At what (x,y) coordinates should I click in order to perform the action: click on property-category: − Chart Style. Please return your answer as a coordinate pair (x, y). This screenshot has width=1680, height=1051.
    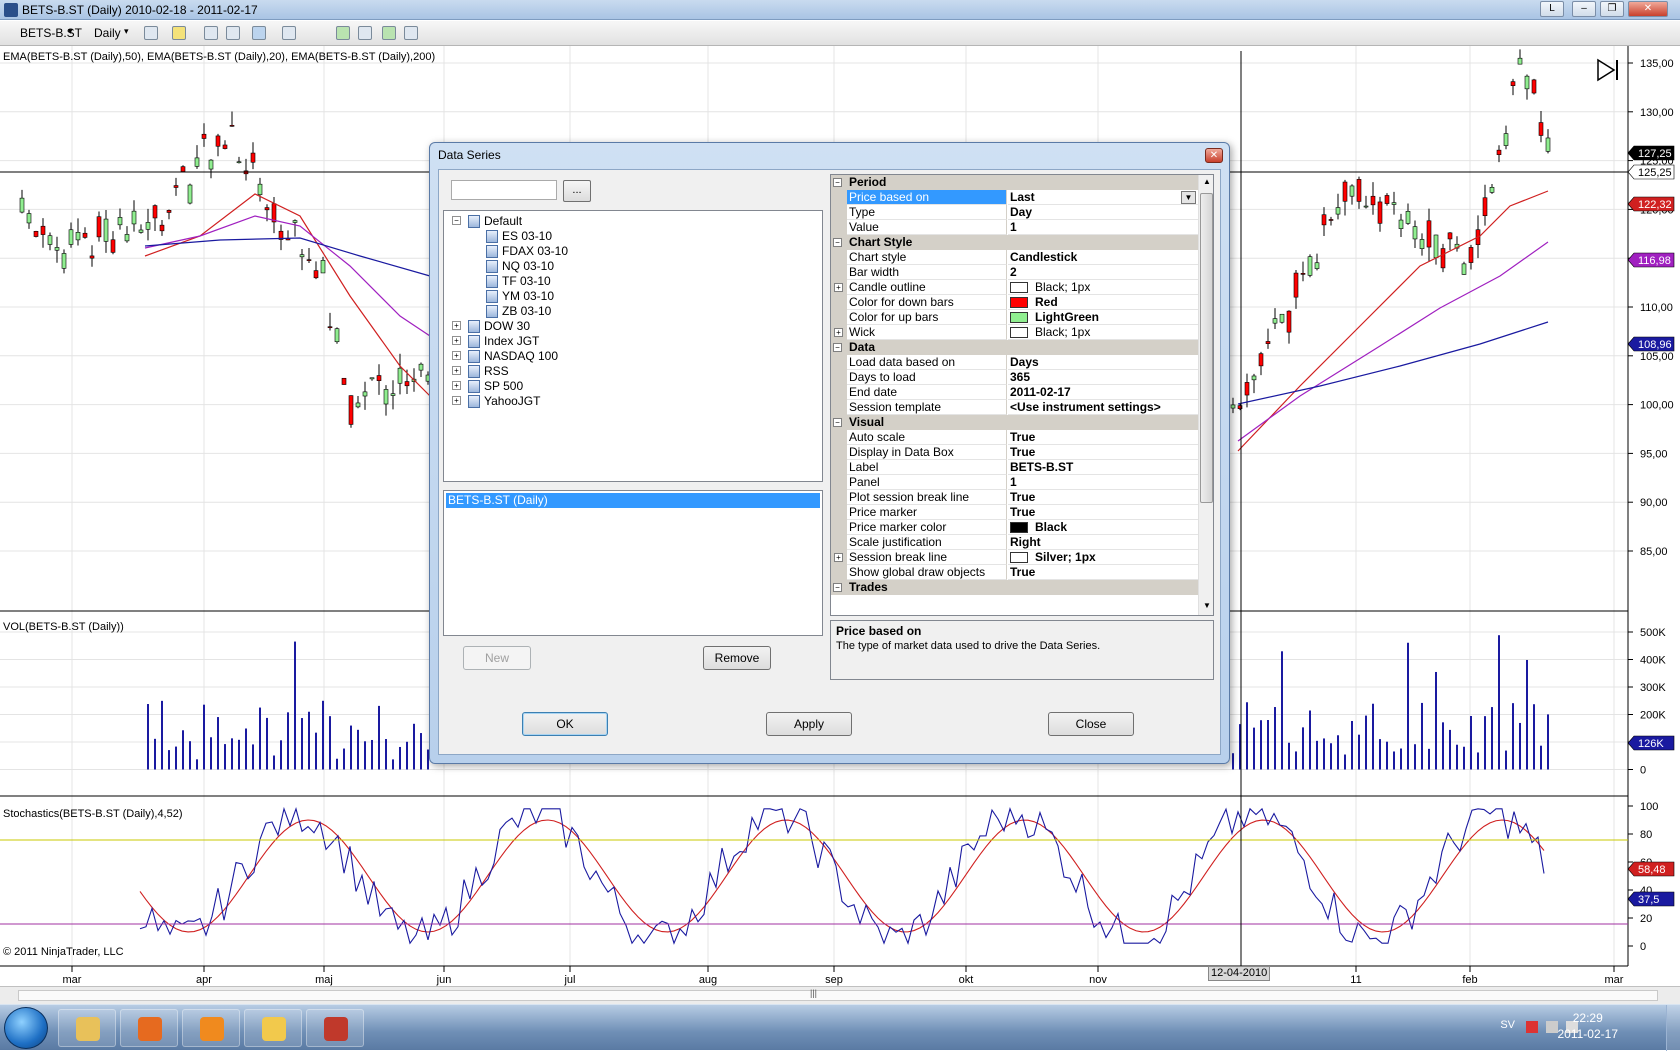
    Looking at the image, I should click on (1014, 242).